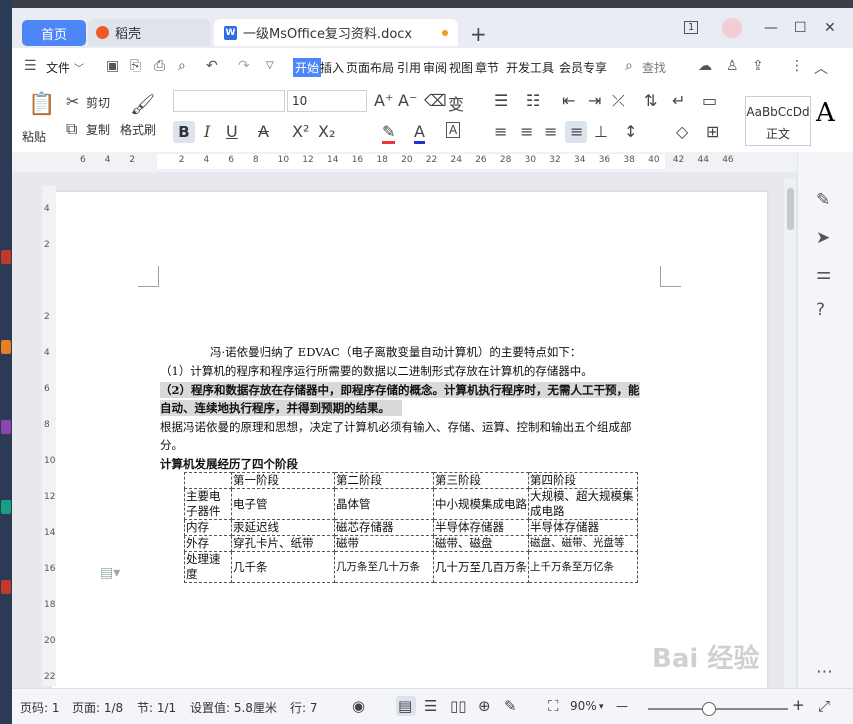 This screenshot has height=724, width=853. I want to click on style-normal: AaBbCcDd 正文, so click(778, 121).